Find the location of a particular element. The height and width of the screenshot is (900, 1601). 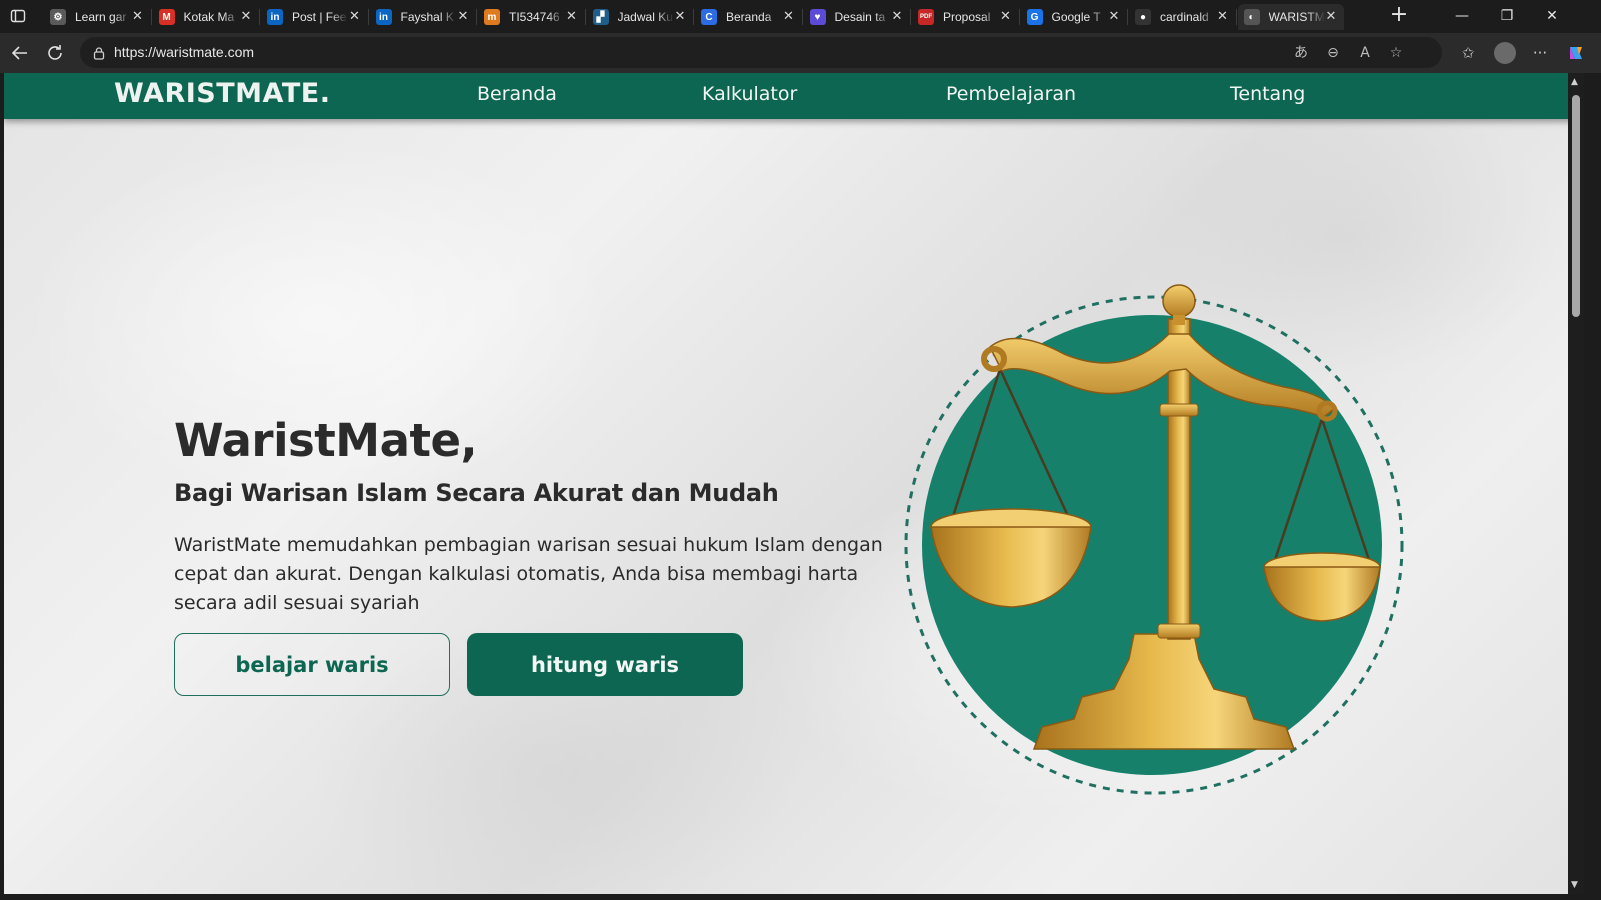

tab-title: Jadwal Ku is located at coordinates (645, 17).